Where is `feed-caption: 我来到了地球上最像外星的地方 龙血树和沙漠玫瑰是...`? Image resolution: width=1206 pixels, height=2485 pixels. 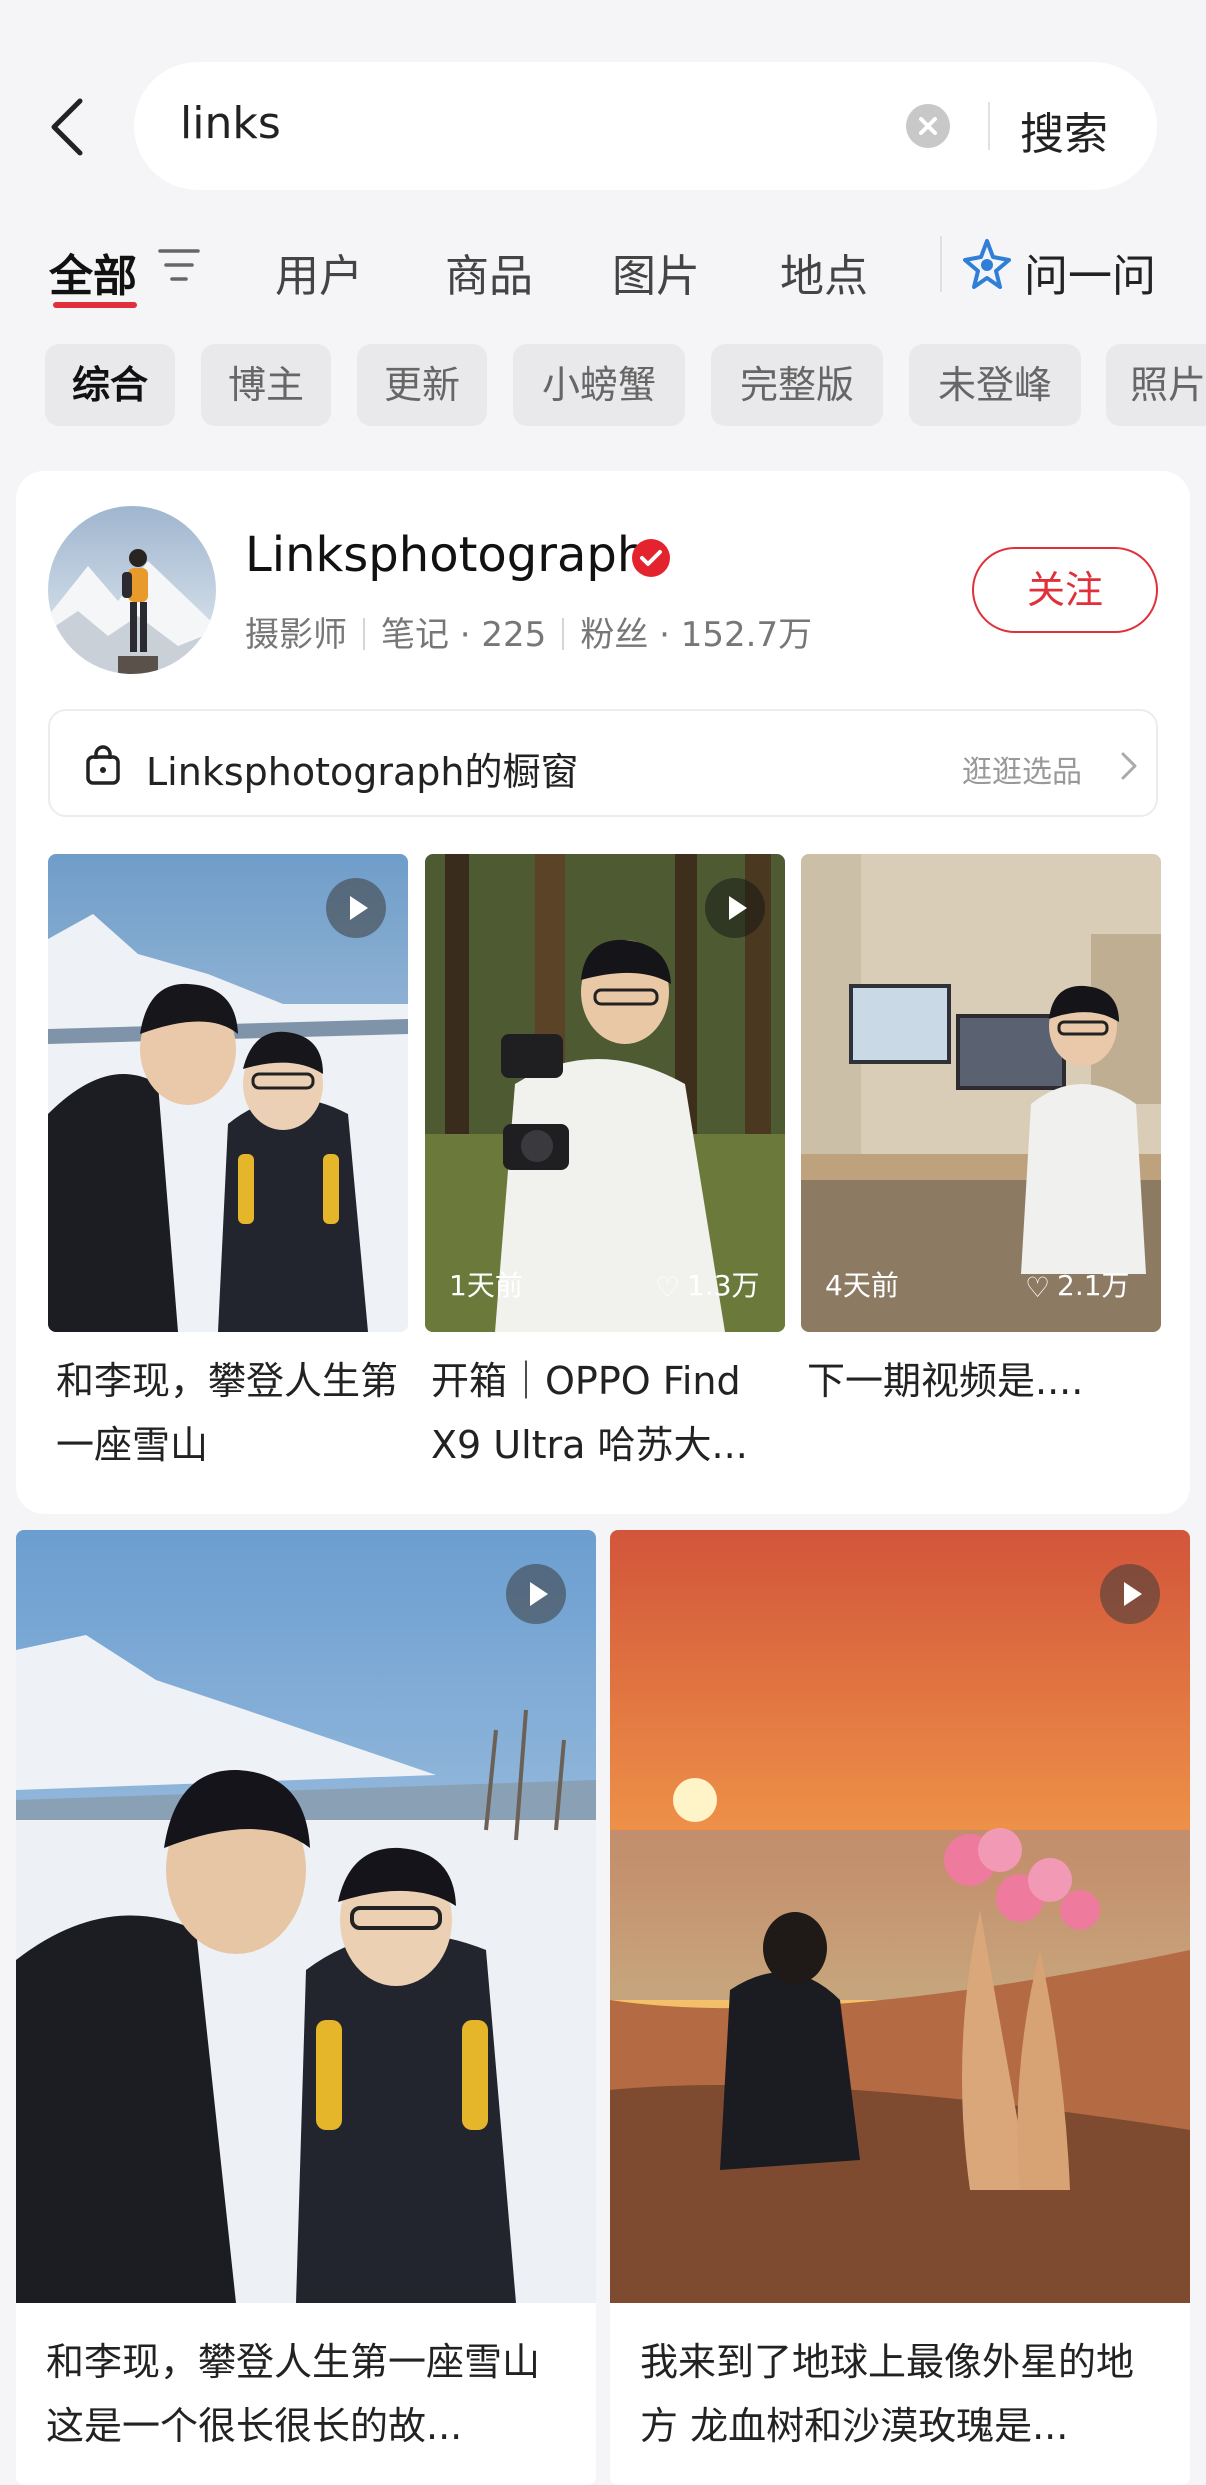
feed-caption: 我来到了地球上最像外星的地方 龙血树和沙漠玫瑰是... is located at coordinates (905, 2394).